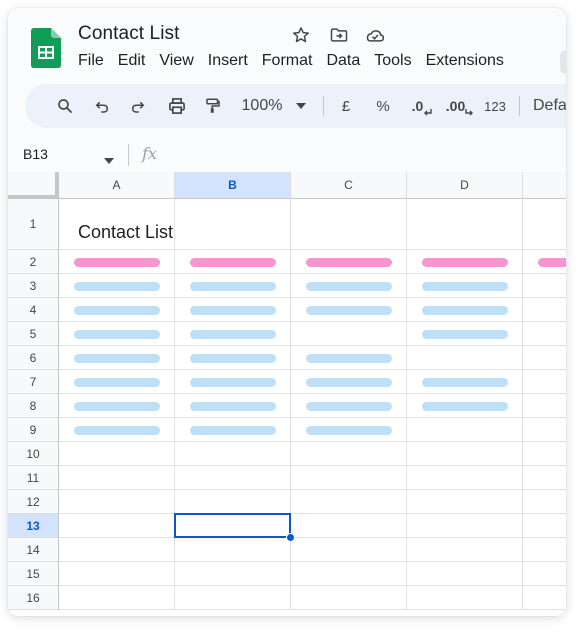 This screenshot has height=632, width=580. What do you see at coordinates (544, 185) in the screenshot?
I see `column-header-e` at bounding box center [544, 185].